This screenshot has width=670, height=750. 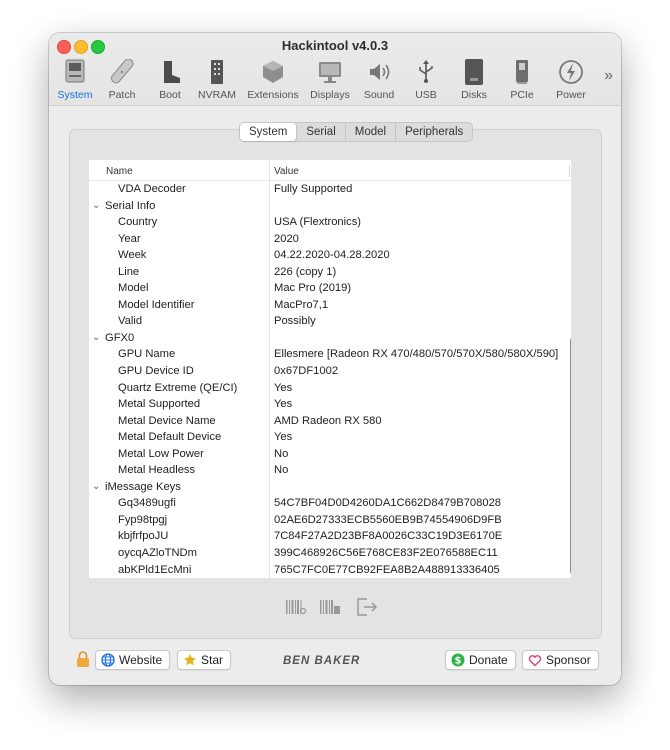 I want to click on table-row: Quartz Extreme (QE/CI) Yes, so click(x=330, y=388).